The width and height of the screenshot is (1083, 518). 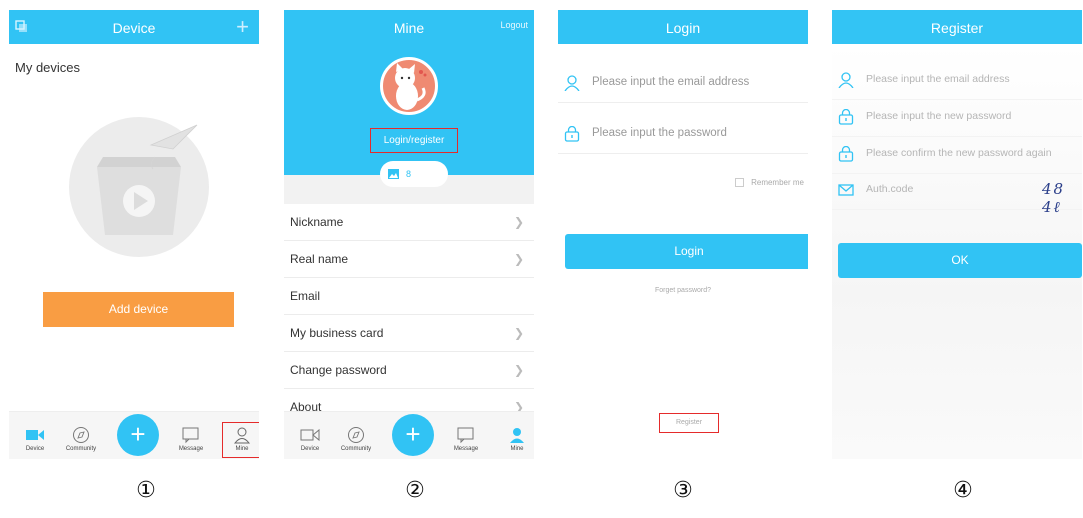 I want to click on confirm-password-field: Please confirm the new password again, so click(x=957, y=154).